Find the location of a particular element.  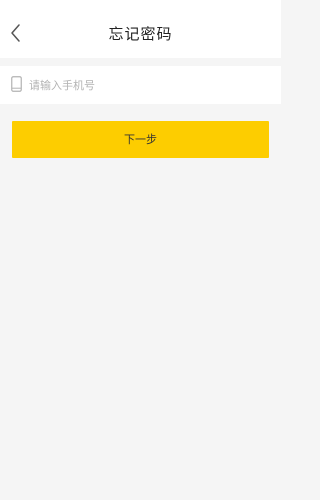

page-title: 忘记密码 is located at coordinates (140, 34).